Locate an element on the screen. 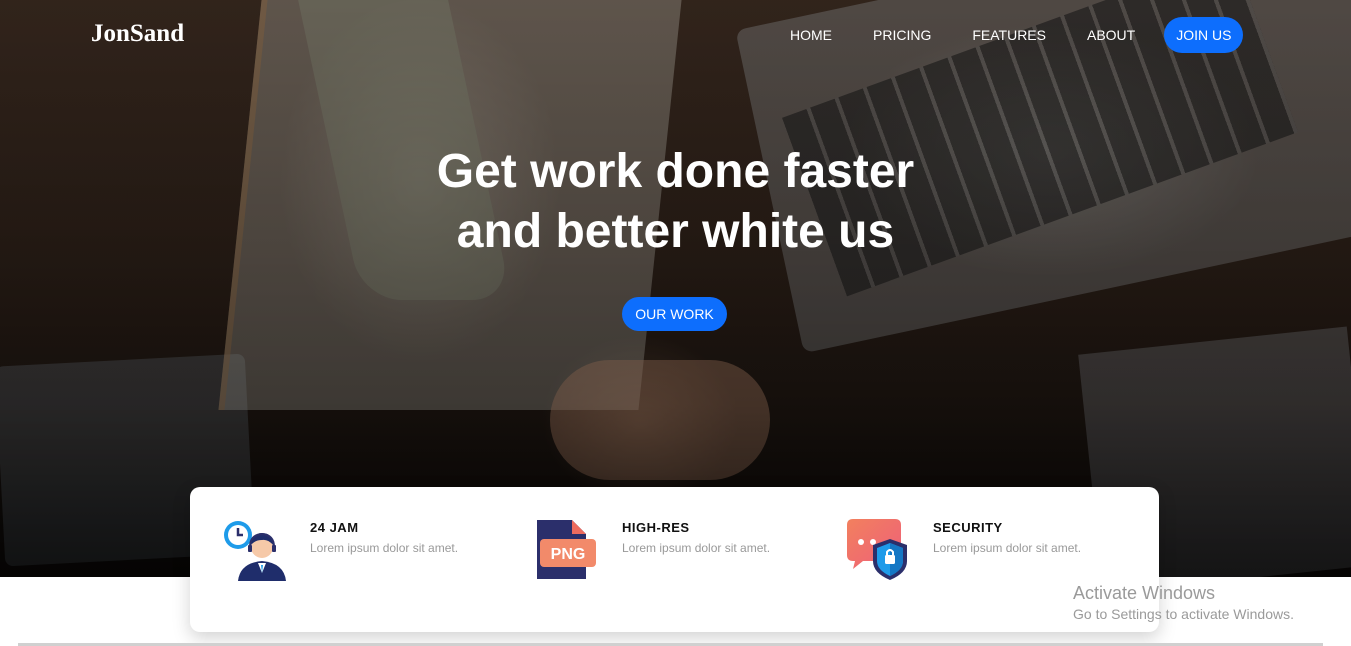  feature-title: HIGH-RES is located at coordinates (656, 527).